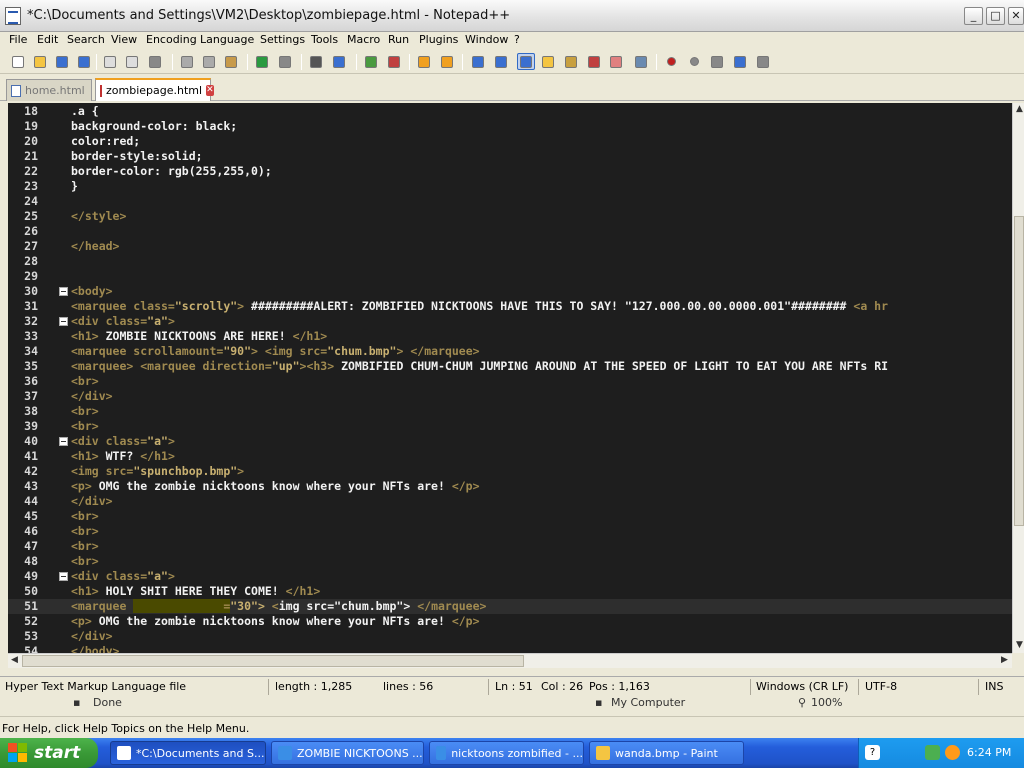 This screenshot has width=1024, height=768. Describe the element at coordinates (1018, 109) in the screenshot. I see `scroll-up-arrow-icon: ▲` at that location.